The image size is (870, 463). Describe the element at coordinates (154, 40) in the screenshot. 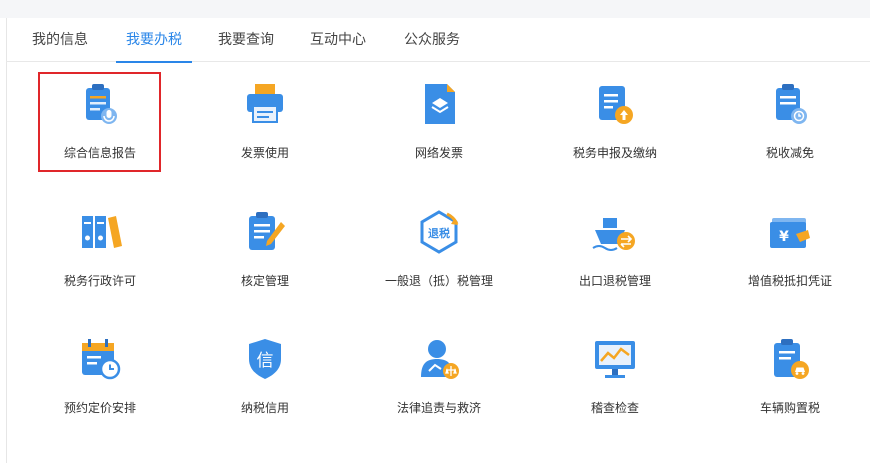

I see `tab-tax-handling: 我要办税` at that location.